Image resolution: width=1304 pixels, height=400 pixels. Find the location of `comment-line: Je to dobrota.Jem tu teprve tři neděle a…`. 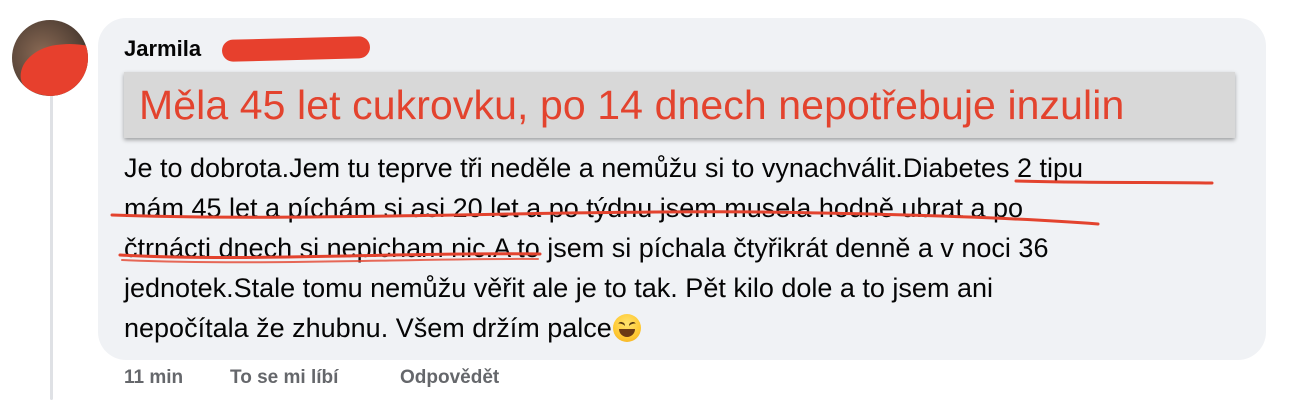

comment-line: Je to dobrota.Jem tu teprve tři neděle a… is located at coordinates (604, 168).